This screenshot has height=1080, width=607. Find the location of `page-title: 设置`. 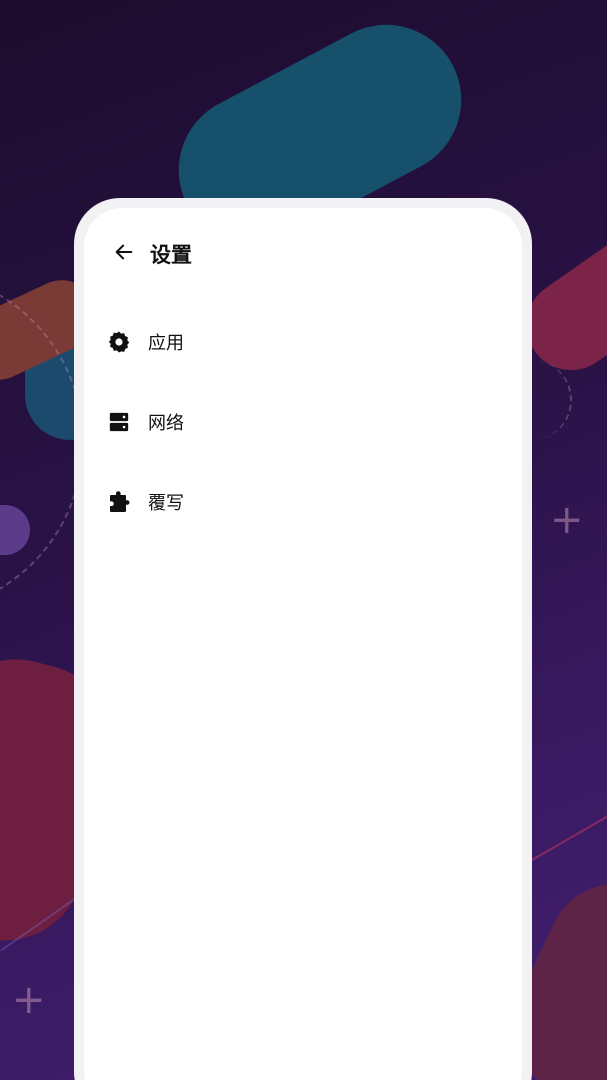

page-title: 设置 is located at coordinates (171, 255).